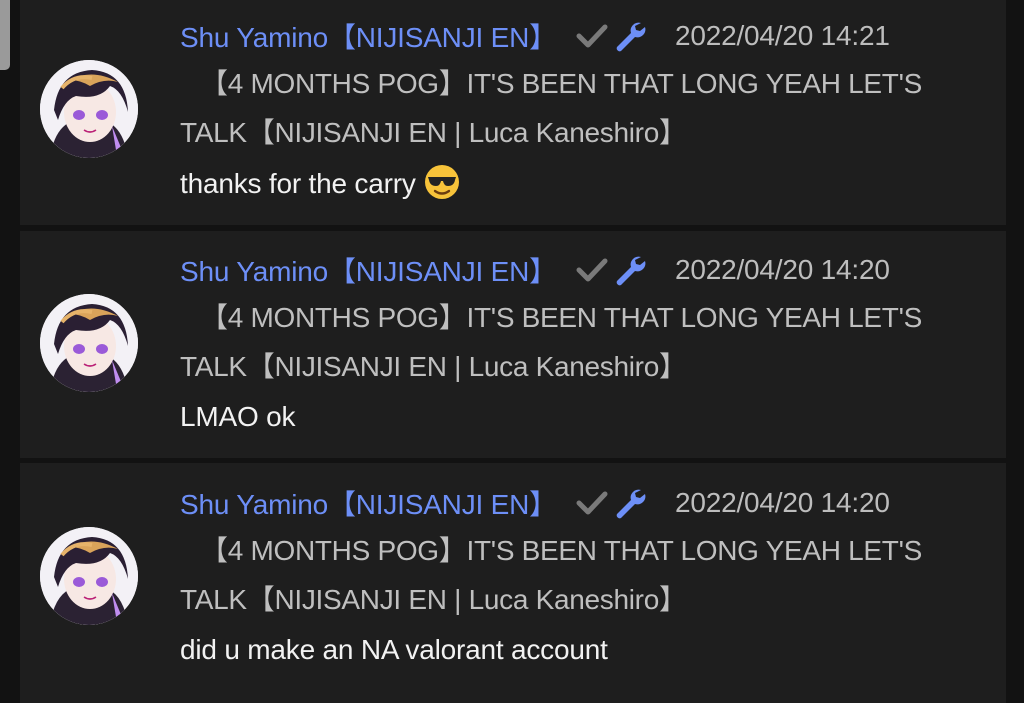 The image size is (1024, 703). What do you see at coordinates (298, 183) in the screenshot?
I see `message-text: thanks for the carry` at bounding box center [298, 183].